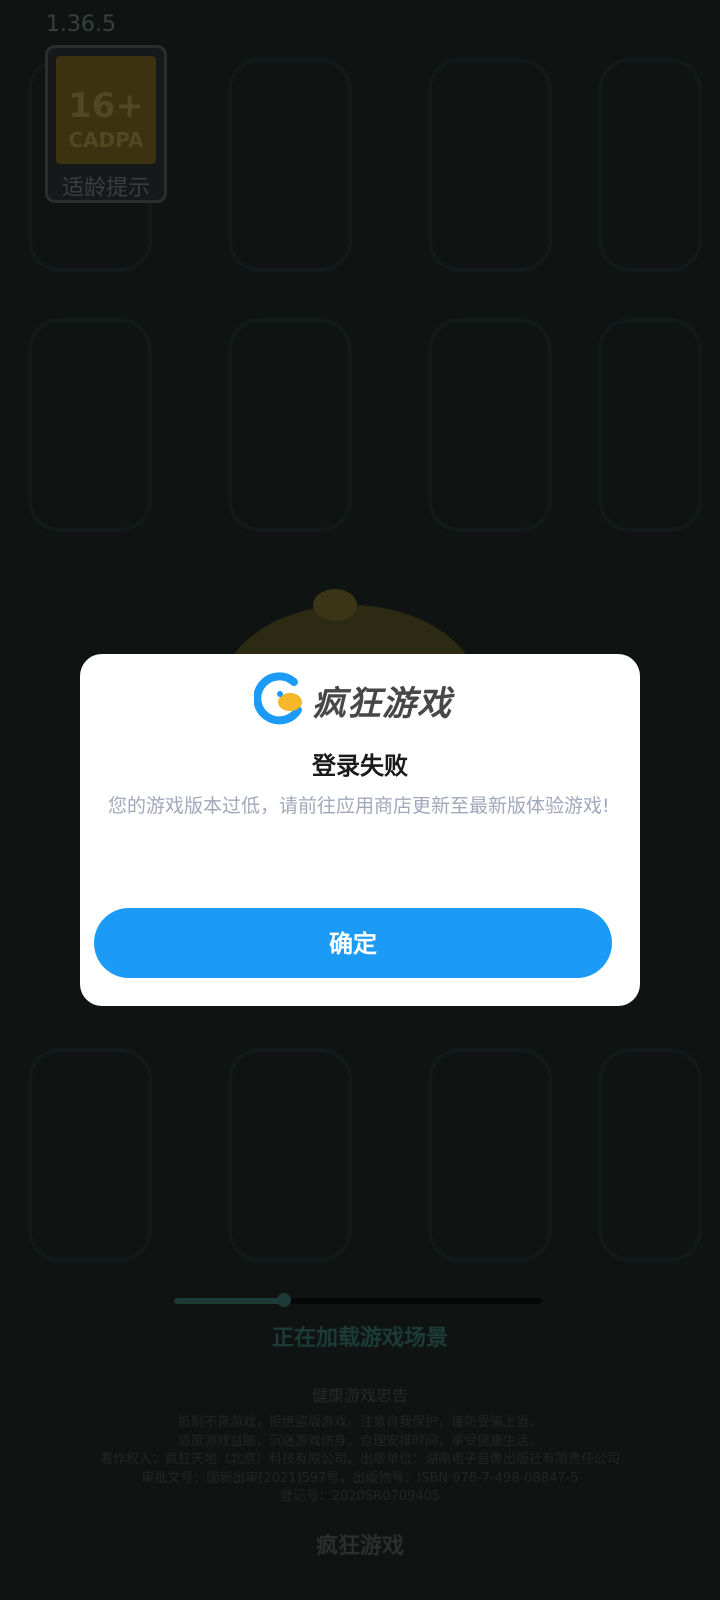 The width and height of the screenshot is (720, 1600). I want to click on loading-progress-bar, so click(358, 1300).